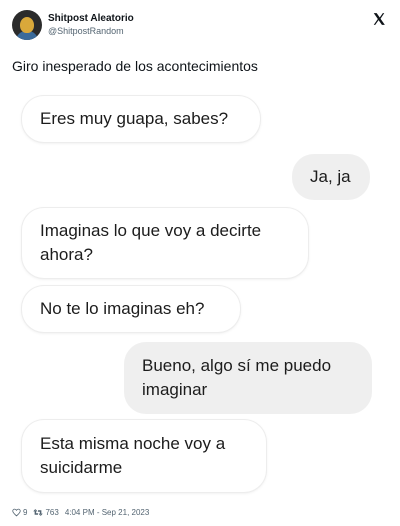 This screenshot has height=526, width=400. I want to click on retweet-count: 763, so click(52, 512).